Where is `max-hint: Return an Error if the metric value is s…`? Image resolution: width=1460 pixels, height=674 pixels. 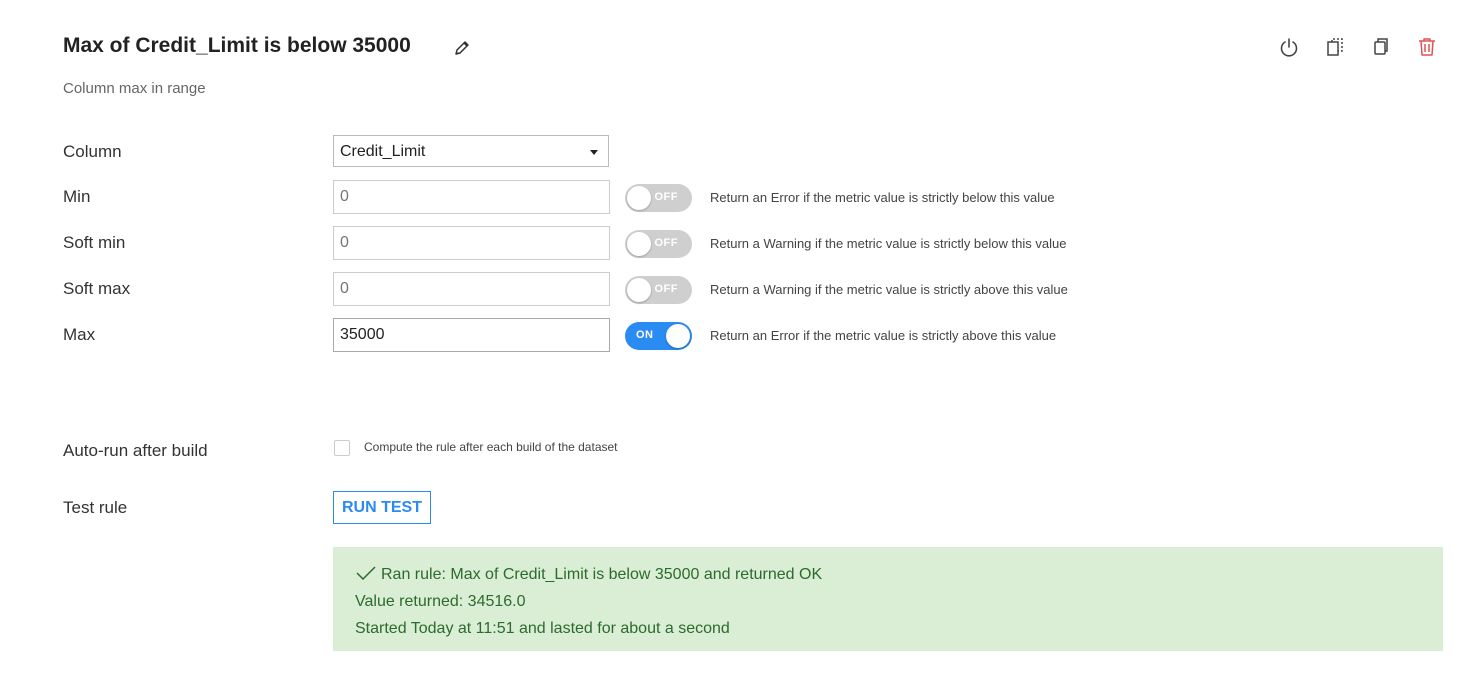 max-hint: Return an Error if the metric value is s… is located at coordinates (883, 335).